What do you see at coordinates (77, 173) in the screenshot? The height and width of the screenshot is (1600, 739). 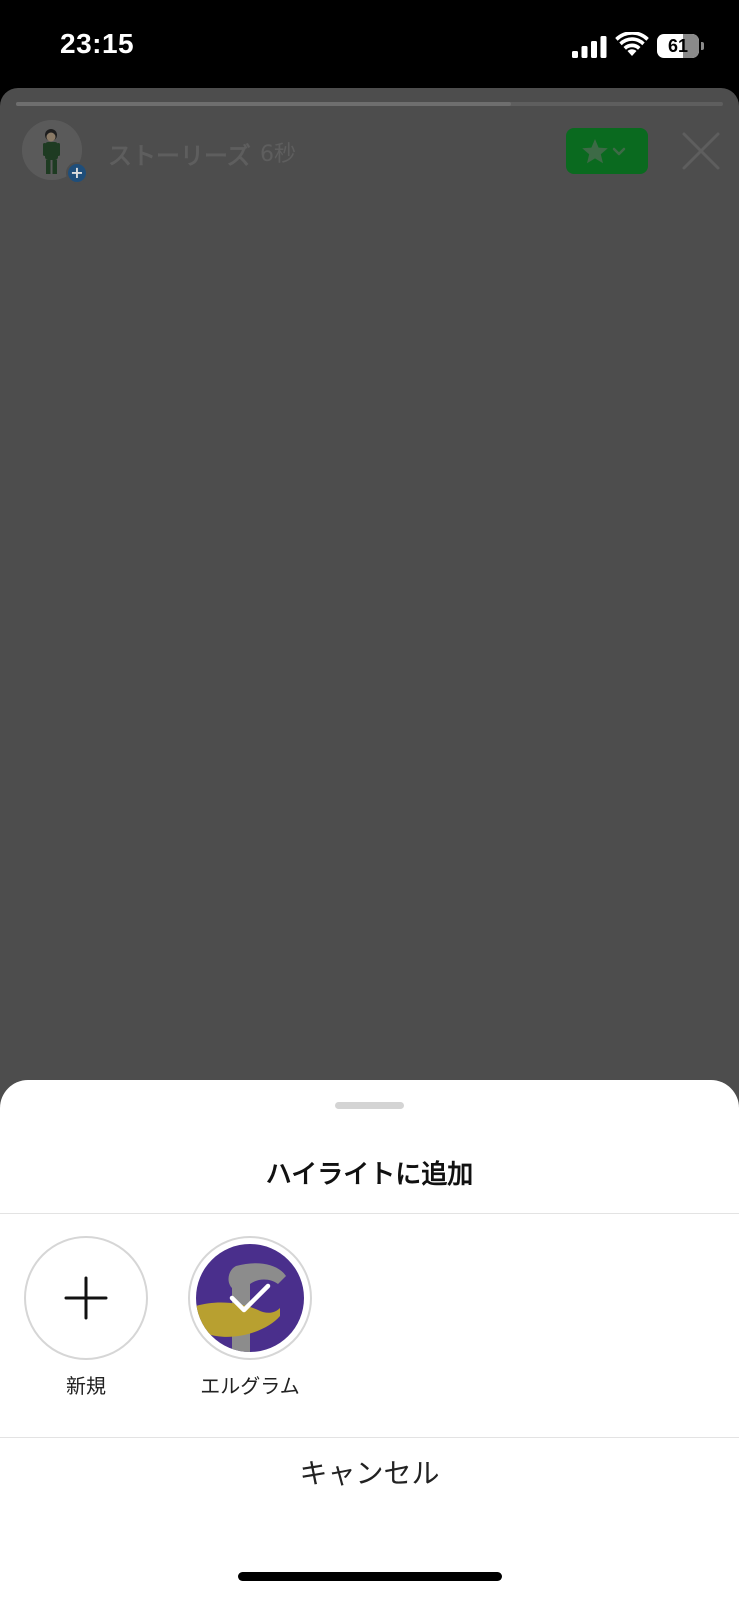 I see `add-story-icon: +` at bounding box center [77, 173].